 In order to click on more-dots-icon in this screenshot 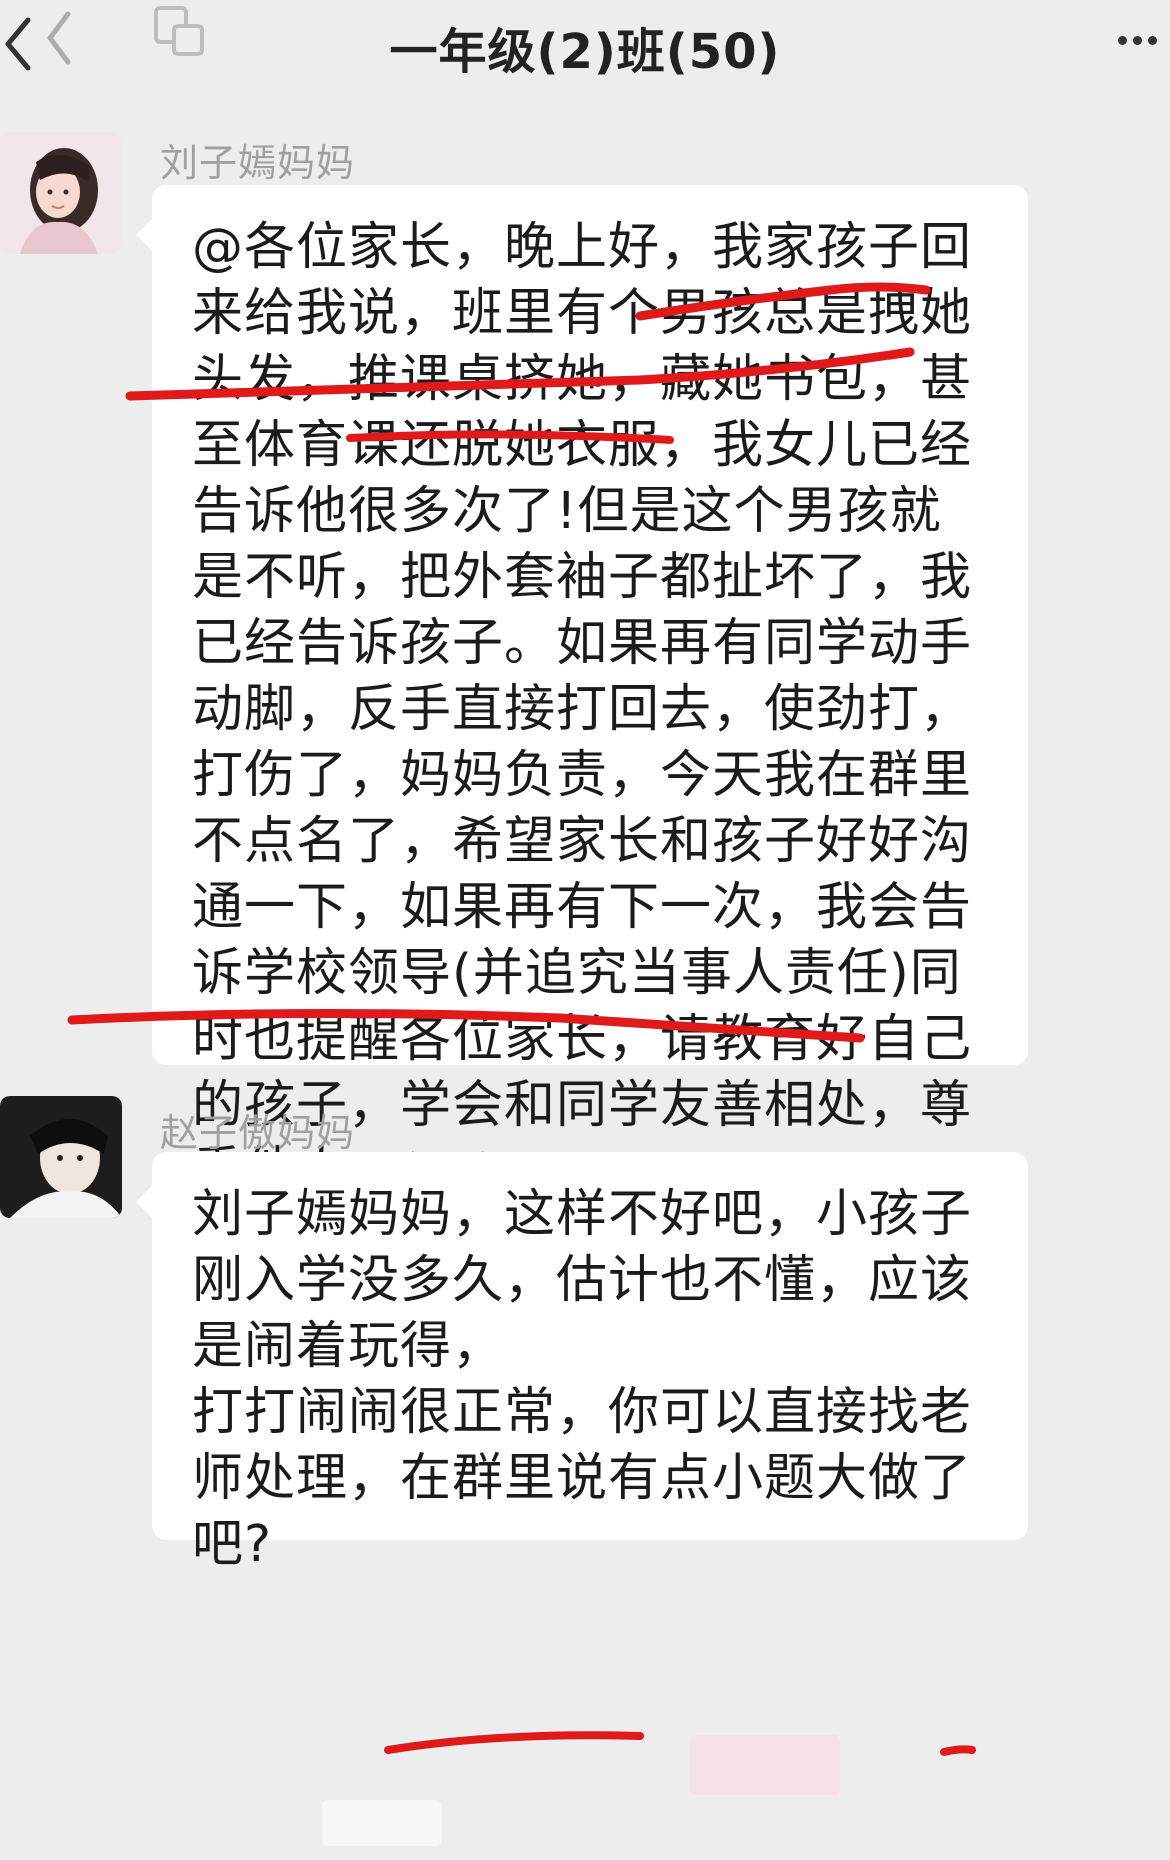, I will do `click(1138, 40)`.